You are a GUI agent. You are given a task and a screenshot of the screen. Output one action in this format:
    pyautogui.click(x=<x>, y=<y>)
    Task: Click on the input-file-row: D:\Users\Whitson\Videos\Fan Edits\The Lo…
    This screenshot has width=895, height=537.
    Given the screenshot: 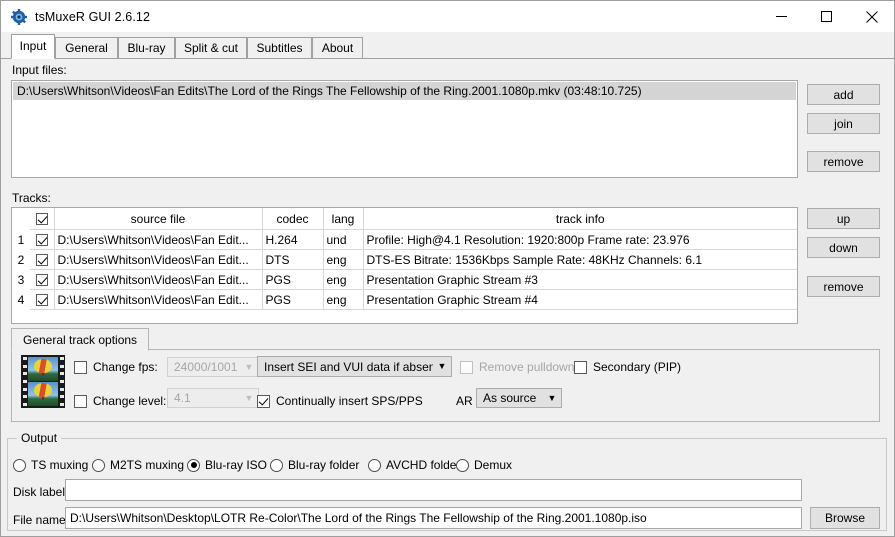 What is the action you would take?
    pyautogui.click(x=404, y=91)
    